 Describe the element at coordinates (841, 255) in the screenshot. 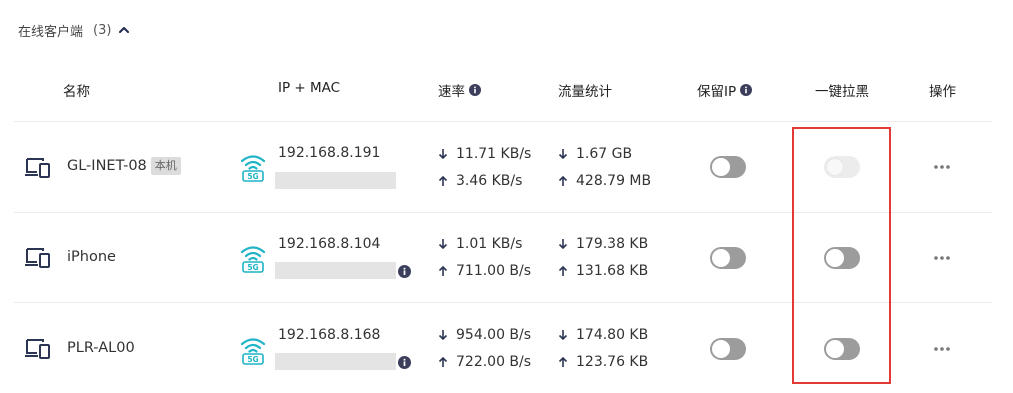

I see `highlight-box` at that location.